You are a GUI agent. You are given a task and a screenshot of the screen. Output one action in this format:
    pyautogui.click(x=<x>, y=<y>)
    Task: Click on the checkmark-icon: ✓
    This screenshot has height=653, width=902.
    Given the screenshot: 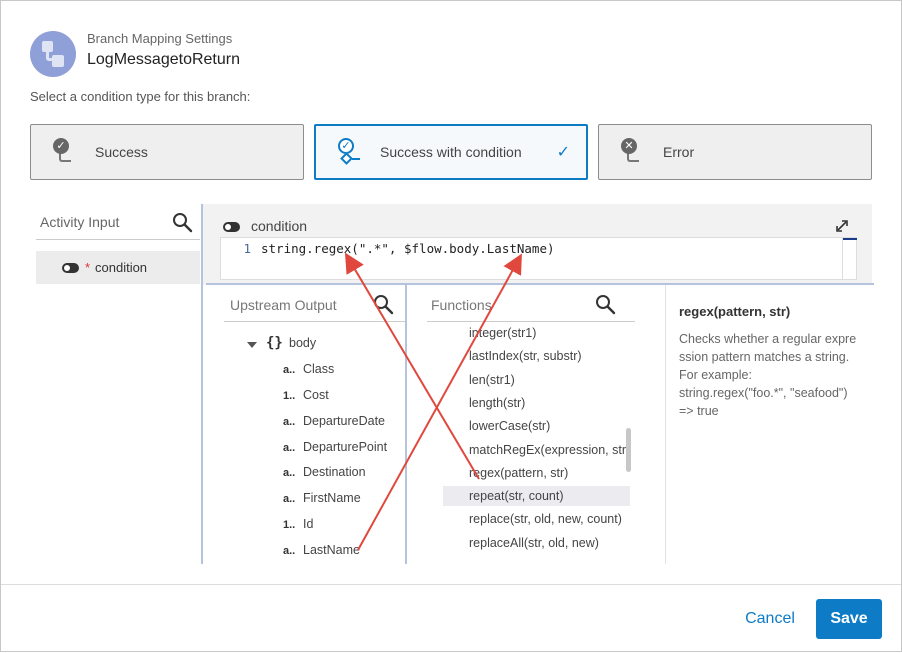 What is the action you would take?
    pyautogui.click(x=563, y=152)
    